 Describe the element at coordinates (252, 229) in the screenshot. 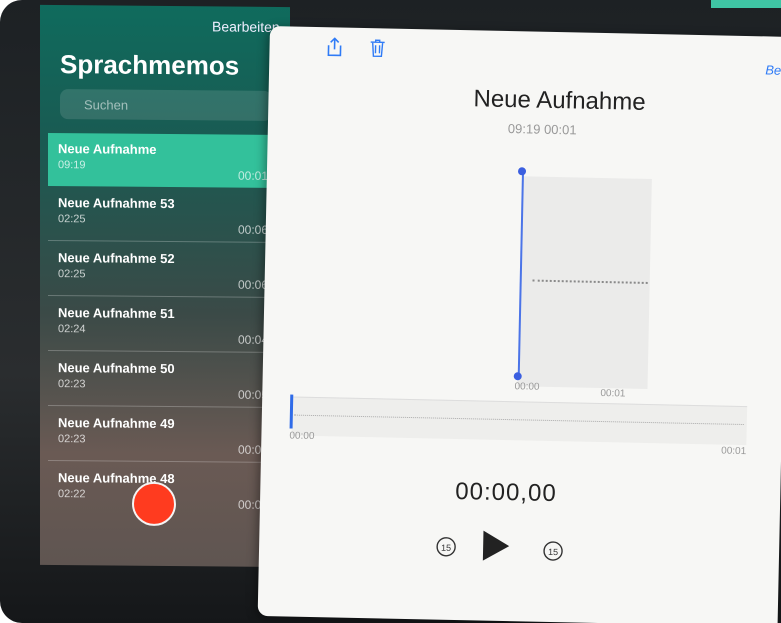

I see `item-duration: 00:06` at that location.